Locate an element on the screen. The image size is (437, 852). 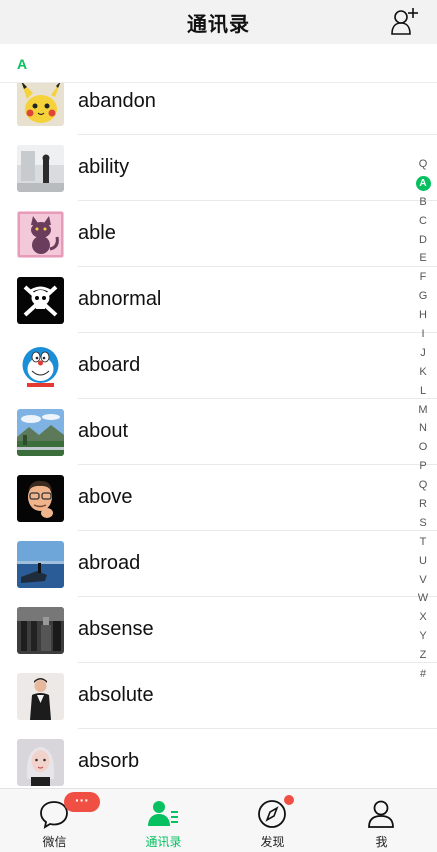
tab-label: 通讯录 is located at coordinates (163, 842).